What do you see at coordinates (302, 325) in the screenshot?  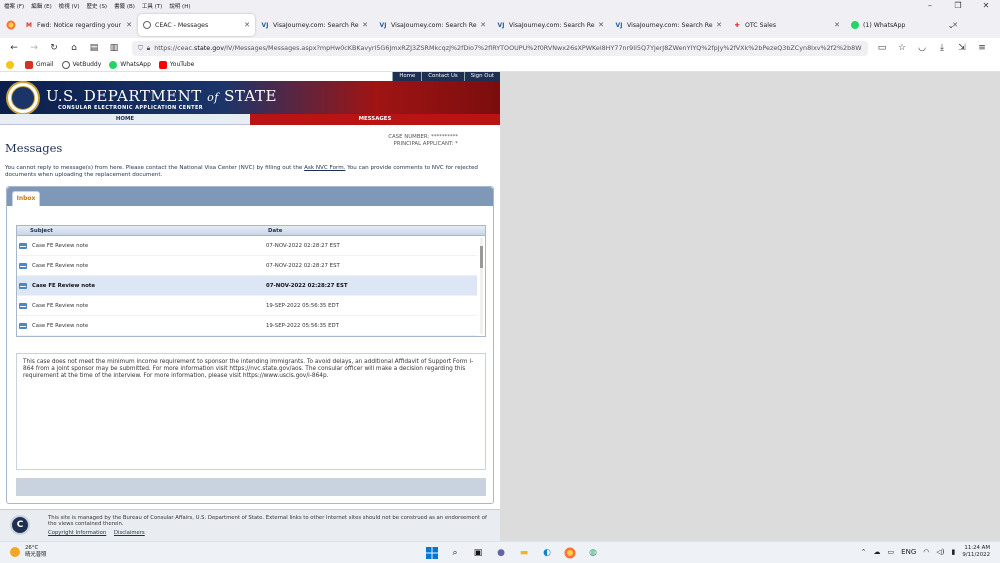 I see `row-date: 19-SEP-2022 05:56:35 EDT` at bounding box center [302, 325].